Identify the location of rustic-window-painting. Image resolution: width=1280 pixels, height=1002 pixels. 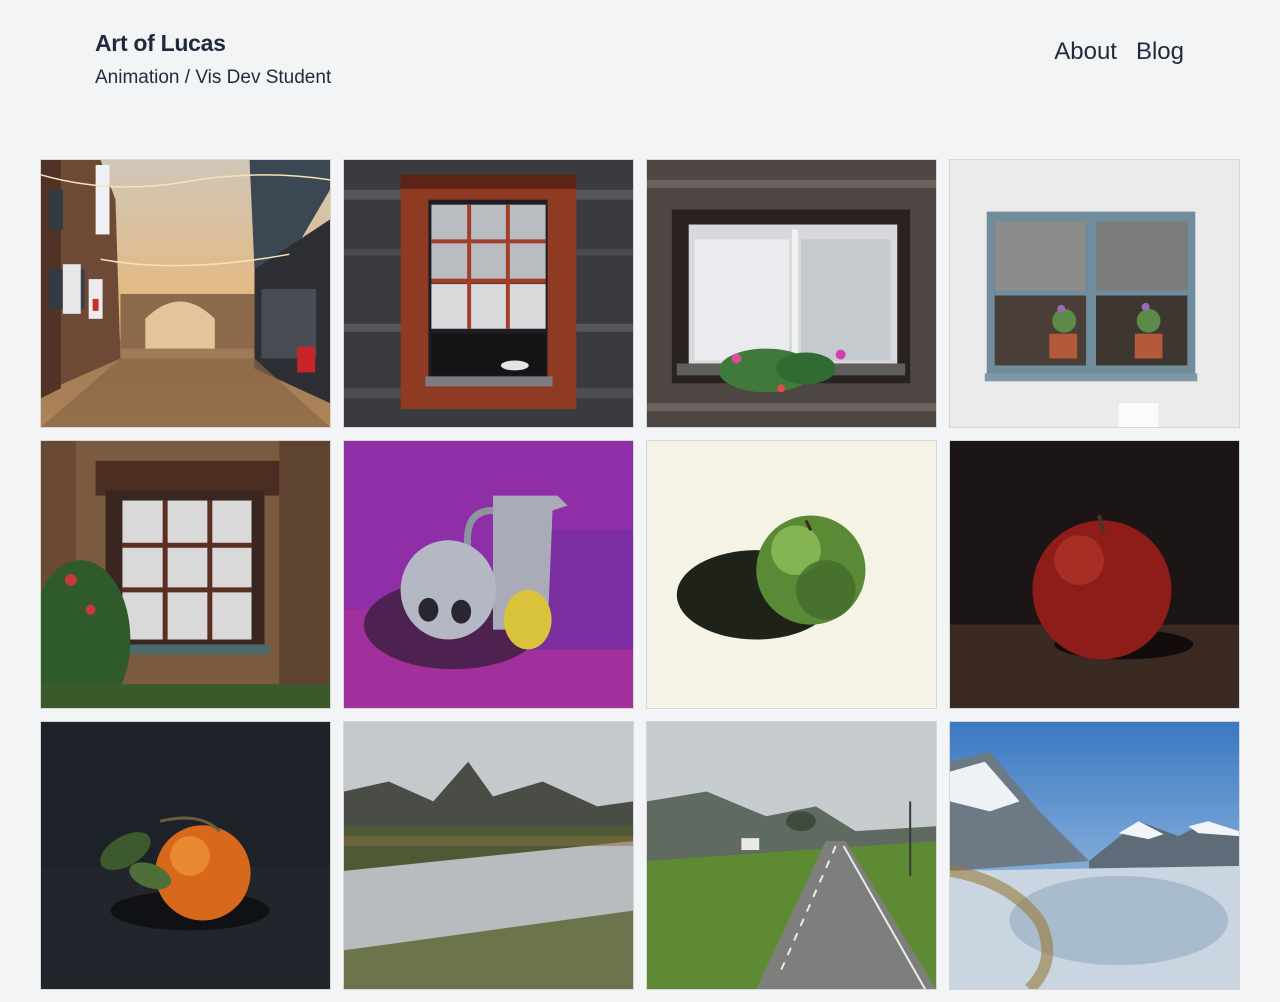
(185, 574).